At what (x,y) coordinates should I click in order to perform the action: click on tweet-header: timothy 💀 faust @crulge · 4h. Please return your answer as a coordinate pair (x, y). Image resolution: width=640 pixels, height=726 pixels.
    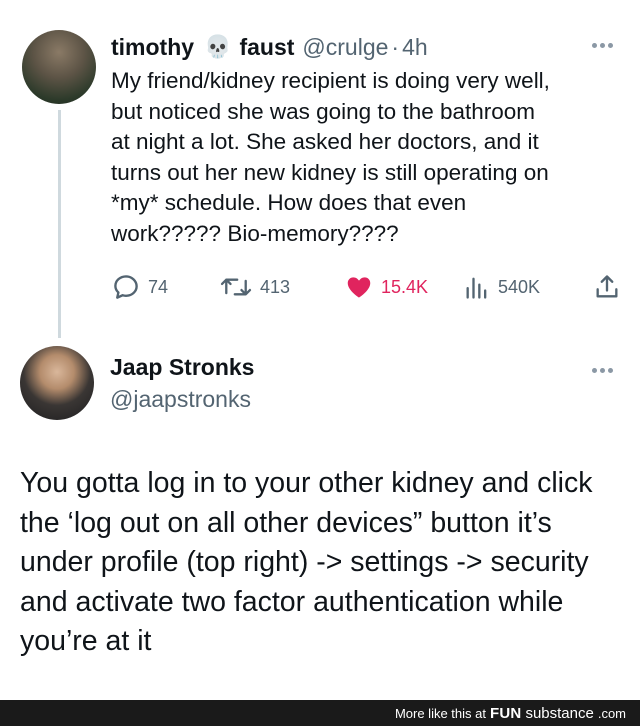
    Looking at the image, I should click on (269, 47).